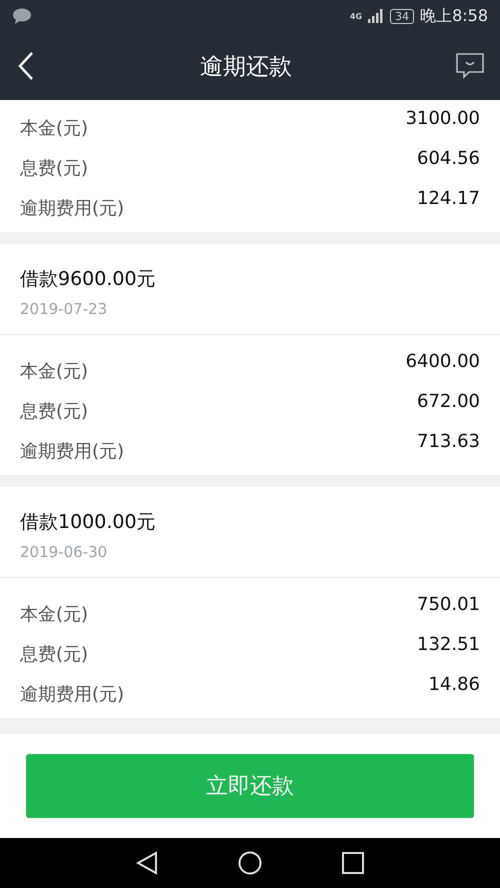 This screenshot has height=888, width=500. What do you see at coordinates (147, 863) in the screenshot?
I see `back-nav-icon` at bounding box center [147, 863].